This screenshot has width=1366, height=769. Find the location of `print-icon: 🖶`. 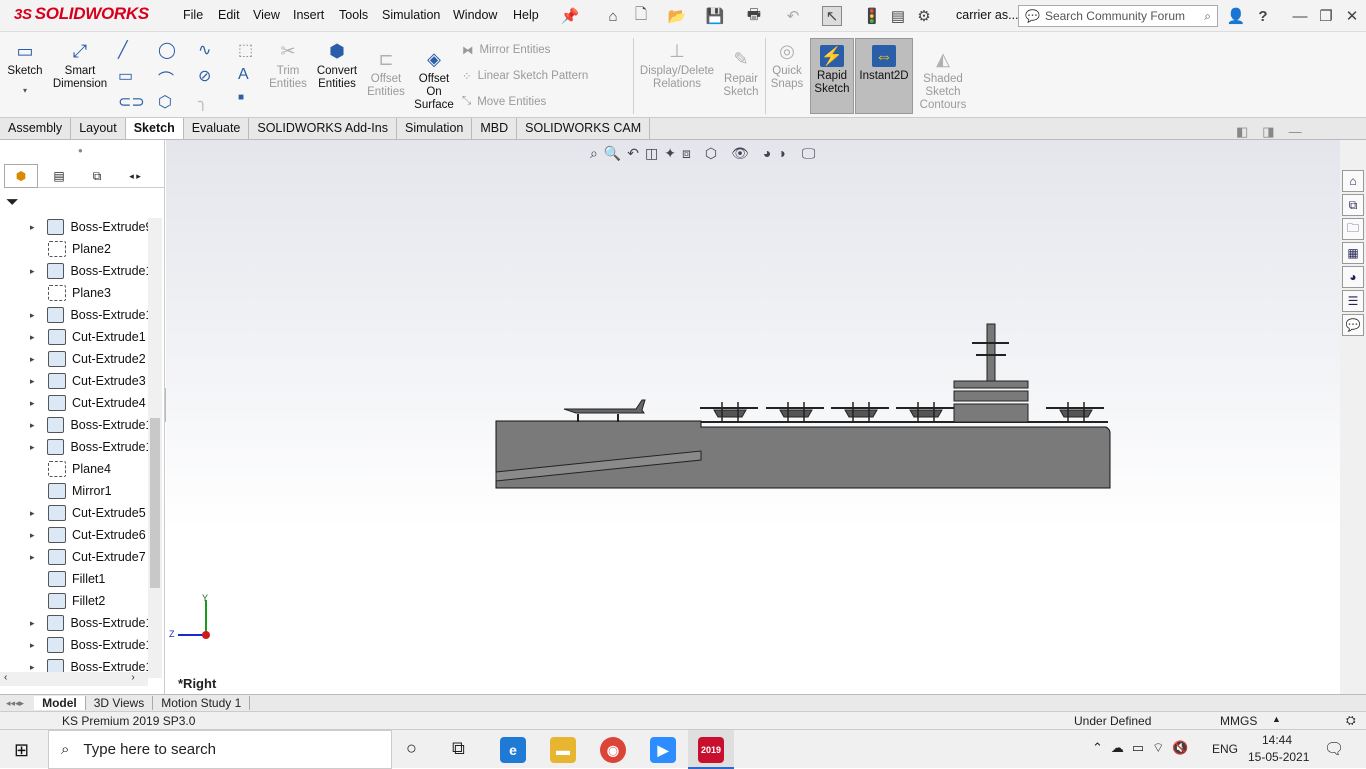

print-icon: 🖶 is located at coordinates (754, 16).